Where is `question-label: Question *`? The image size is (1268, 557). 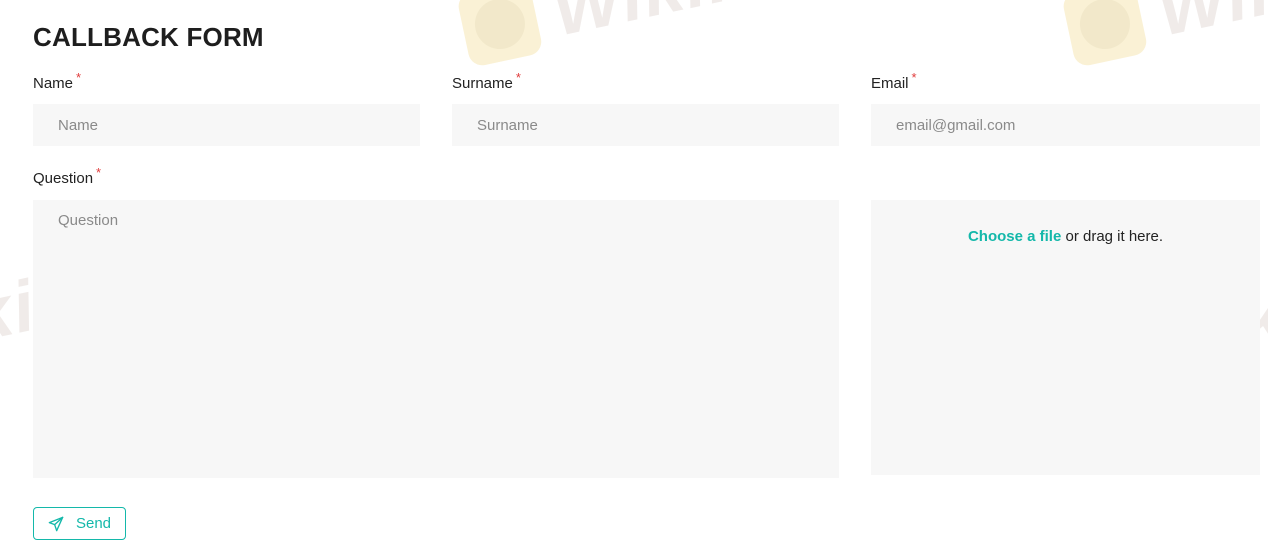
question-label: Question * is located at coordinates (67, 176).